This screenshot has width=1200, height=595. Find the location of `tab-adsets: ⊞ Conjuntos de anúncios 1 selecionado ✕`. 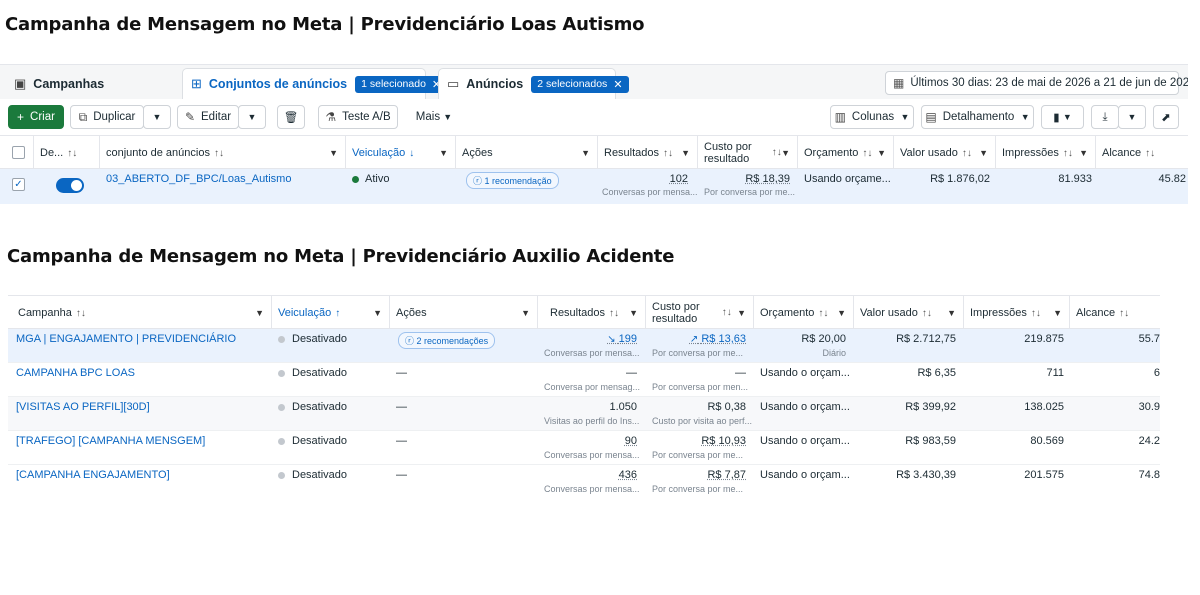

tab-adsets: ⊞ Conjuntos de anúncios 1 selecionado ✕ is located at coordinates (315, 83).